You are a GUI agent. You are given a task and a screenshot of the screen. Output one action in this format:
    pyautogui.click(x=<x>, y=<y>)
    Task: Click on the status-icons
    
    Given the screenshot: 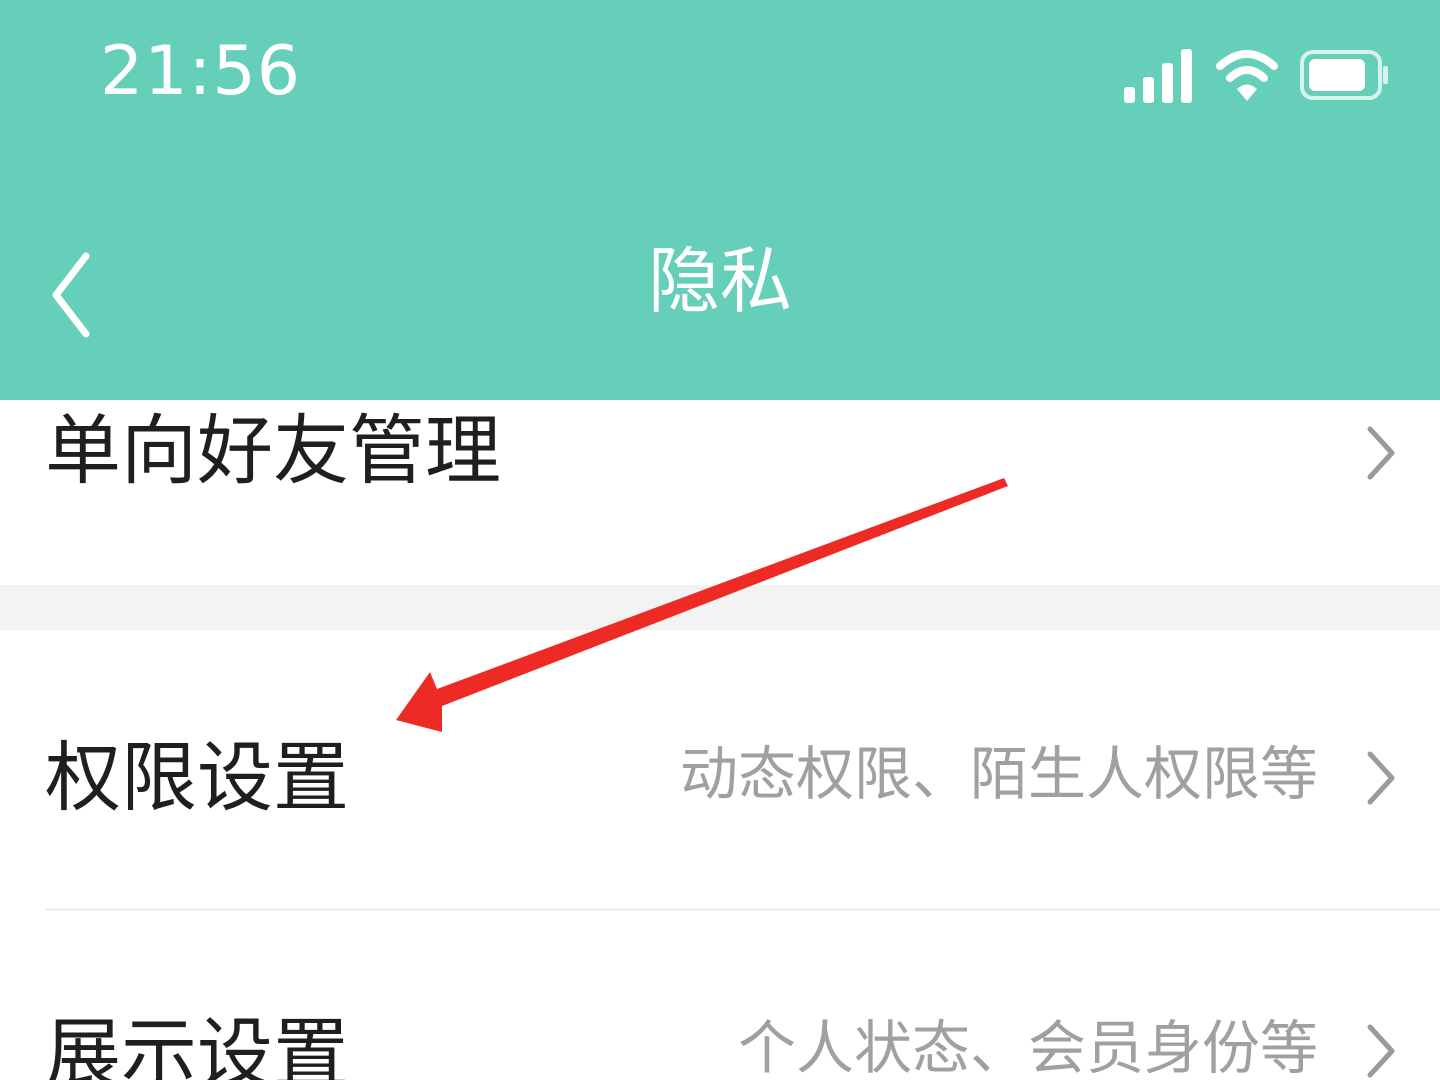 What is the action you would take?
    pyautogui.click(x=1257, y=75)
    